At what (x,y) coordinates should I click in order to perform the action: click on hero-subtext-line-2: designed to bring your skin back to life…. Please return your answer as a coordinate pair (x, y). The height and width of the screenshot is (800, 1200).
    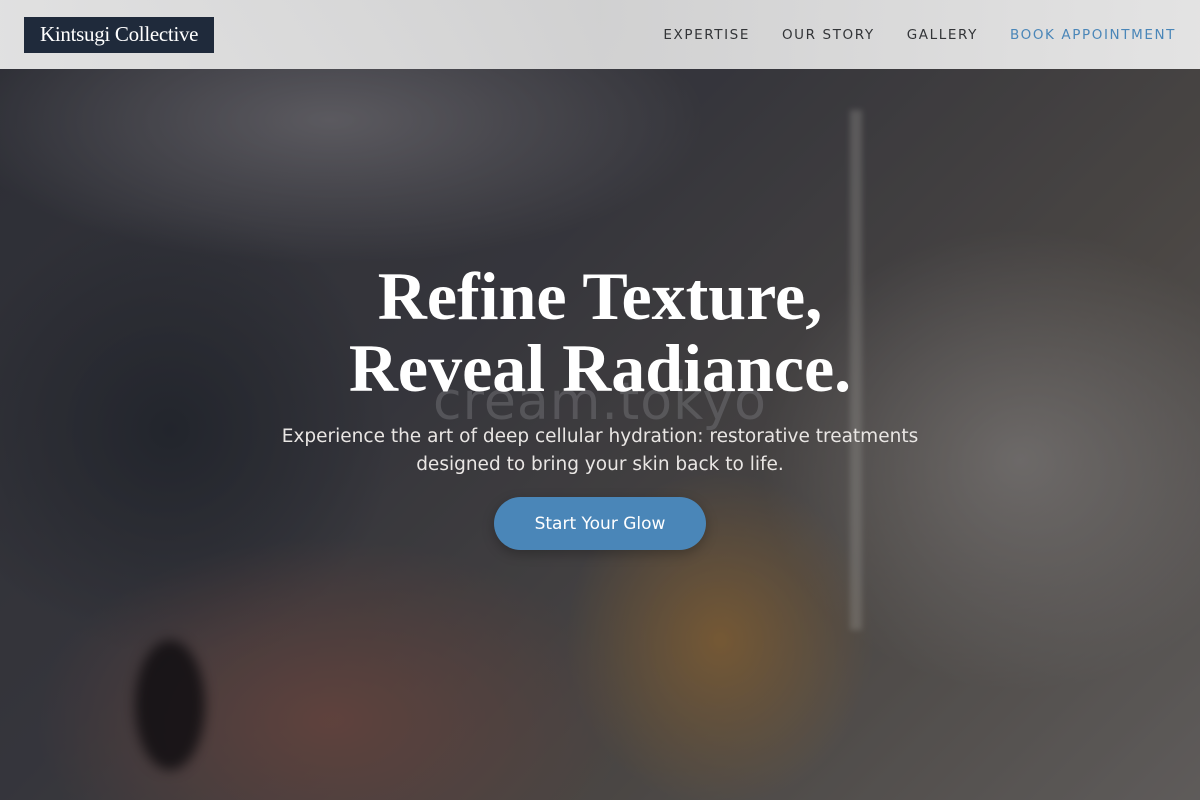
    Looking at the image, I should click on (600, 464).